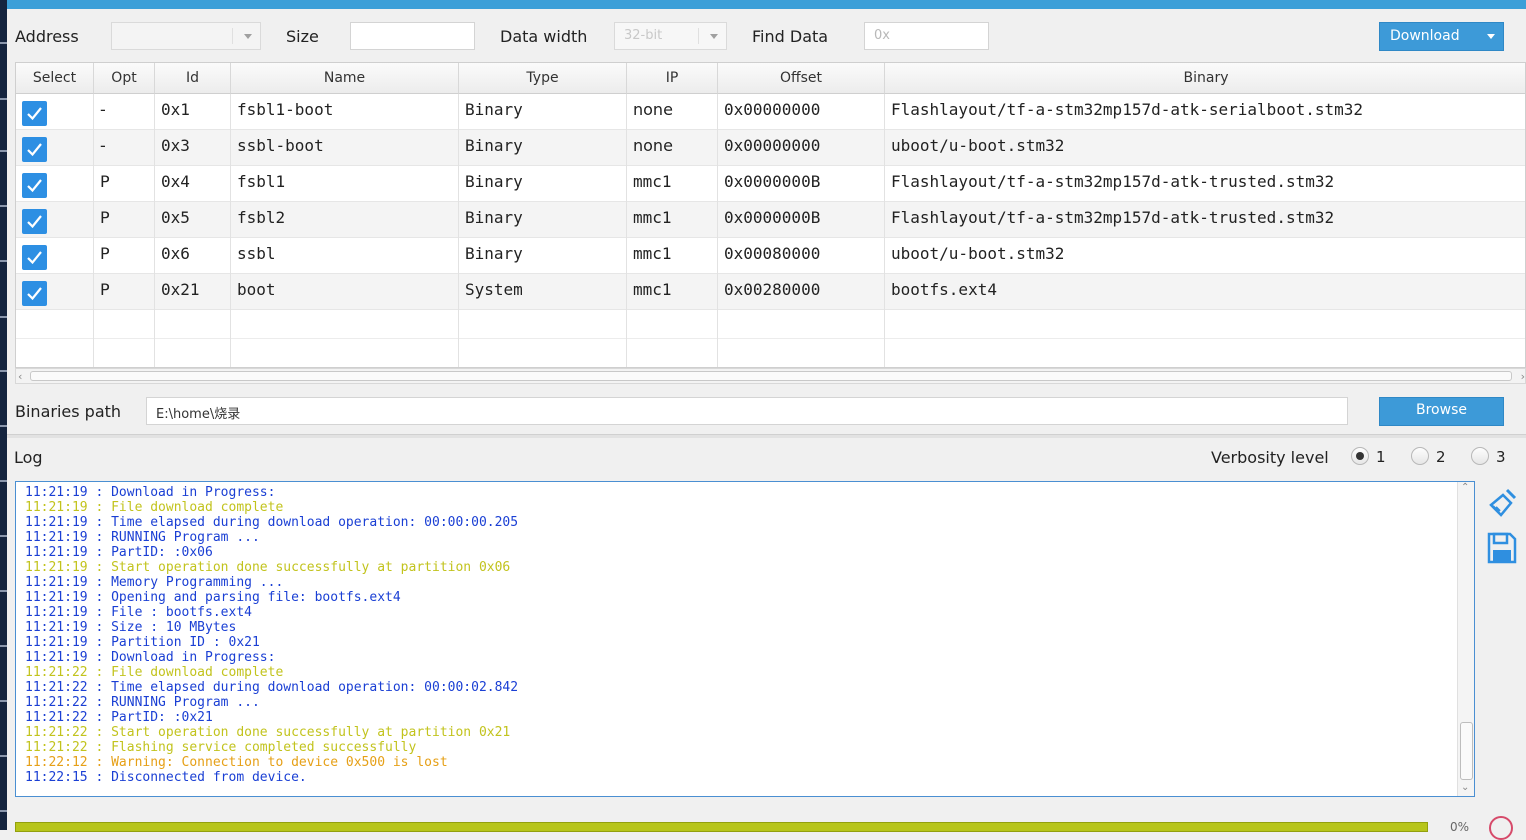  Describe the element at coordinates (747, 411) in the screenshot. I see `binaries-path-input: E:\home\烧录` at that location.